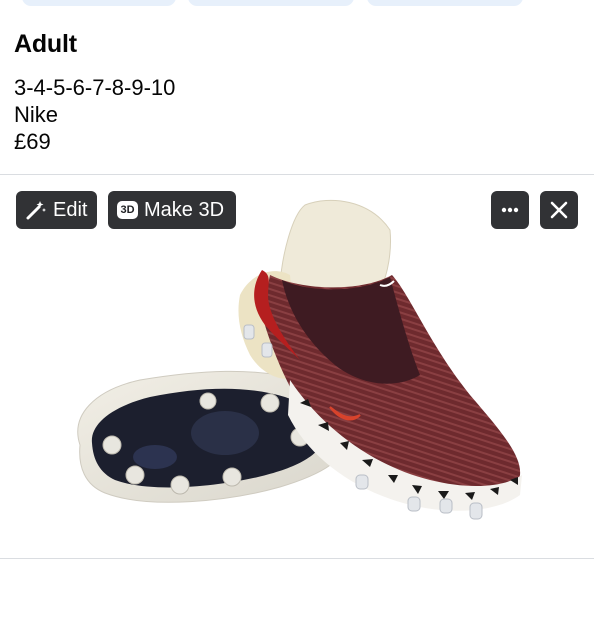 This screenshot has width=594, height=640. Describe the element at coordinates (32, 141) in the screenshot. I see `price-line: £69` at that location.